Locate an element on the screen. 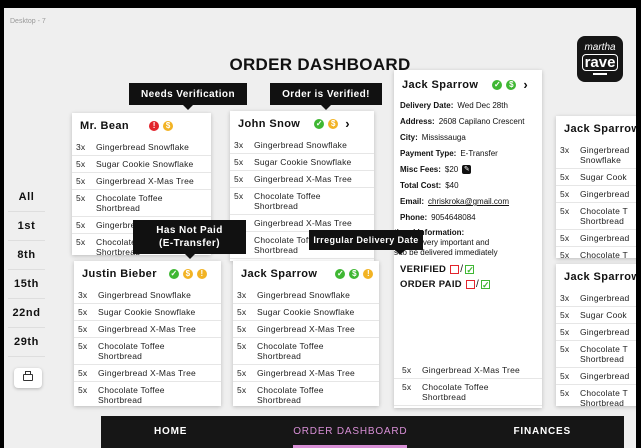 The height and width of the screenshot is (448, 641). edit-icon: ✎ is located at coordinates (467, 170).